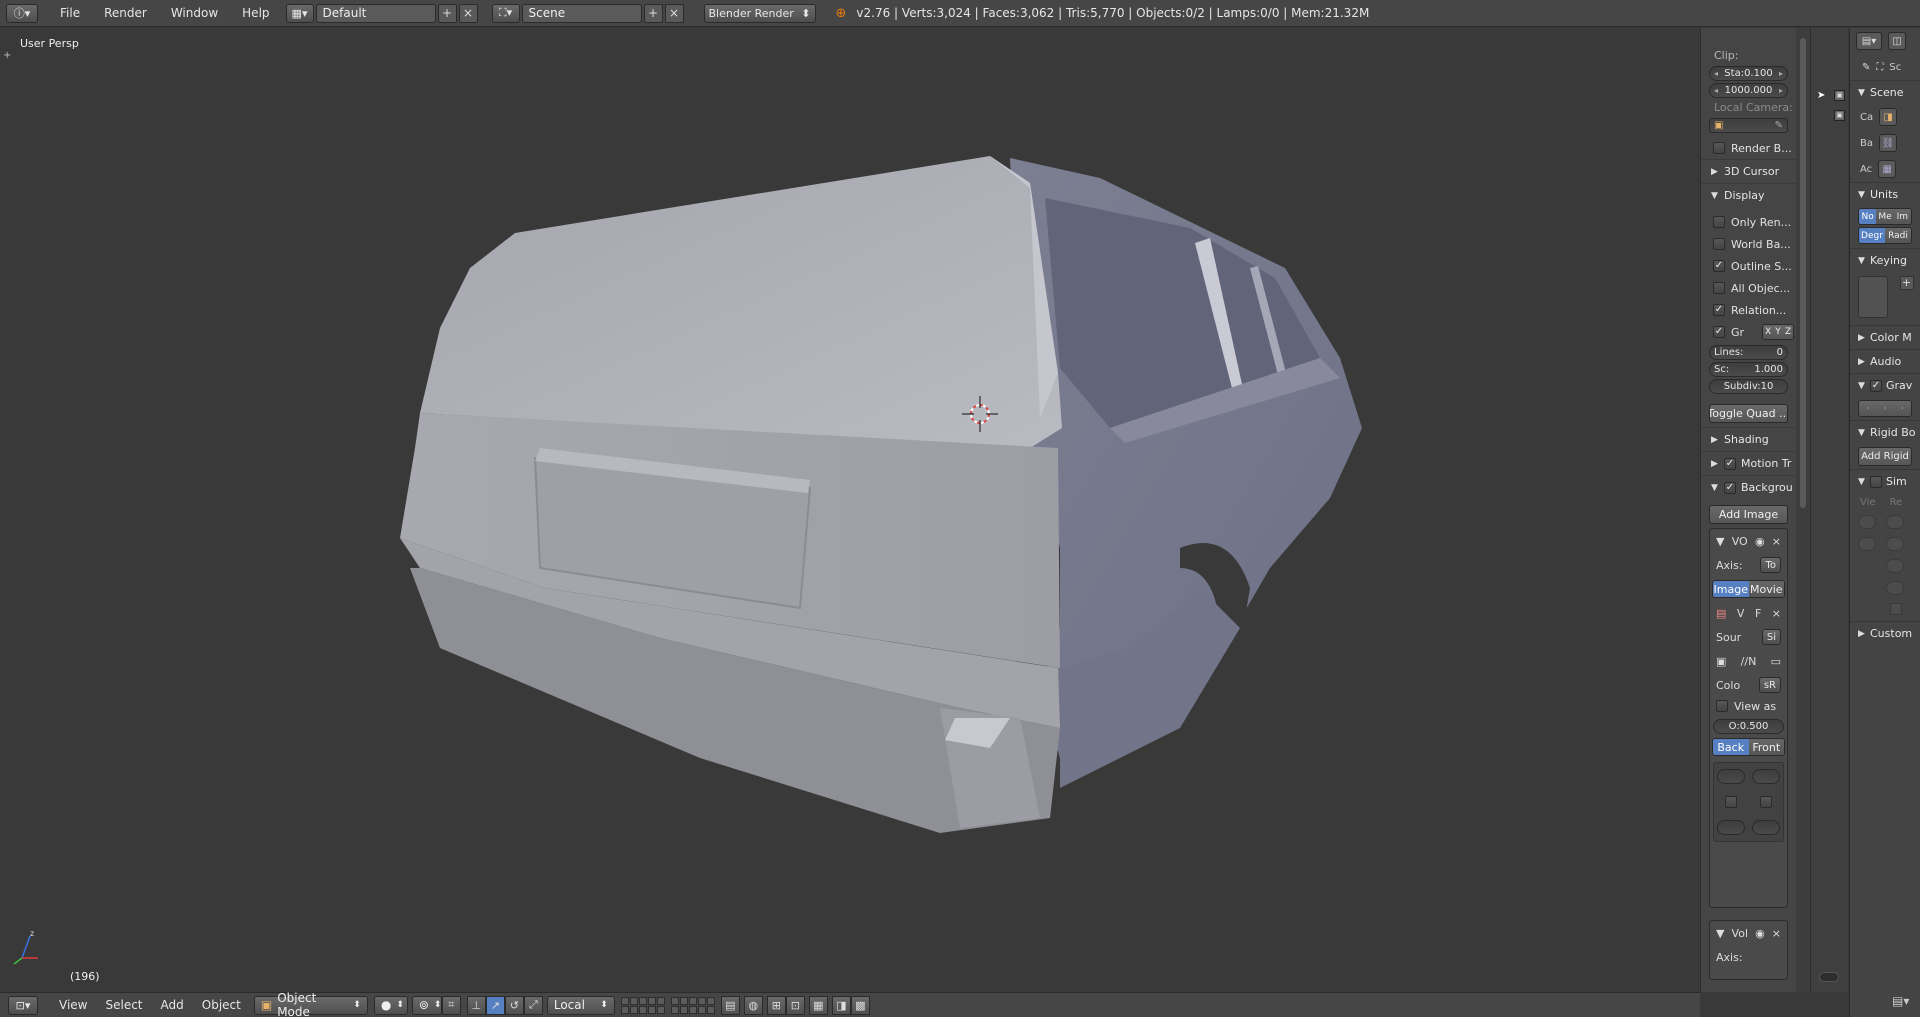 The height and width of the screenshot is (1017, 1920). What do you see at coordinates (1731, 776) in the screenshot?
I see `offset-x-field` at bounding box center [1731, 776].